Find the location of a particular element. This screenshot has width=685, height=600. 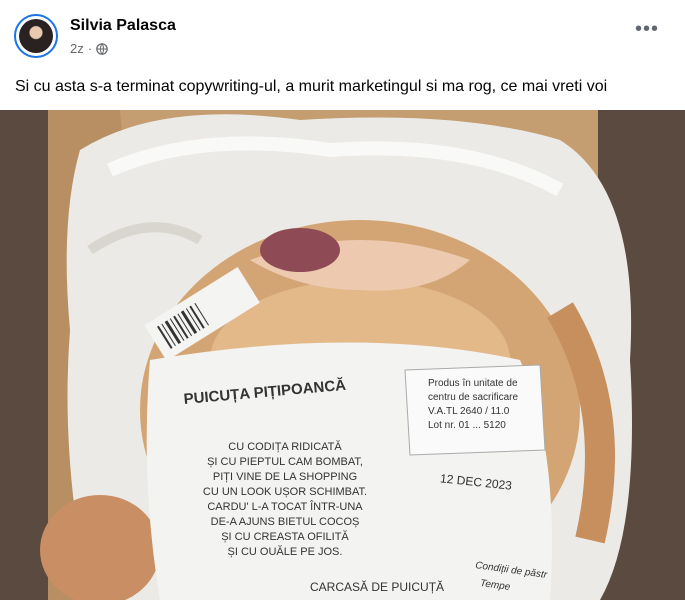

label-carcass: CARCASĂ DE PUICUȚĂ is located at coordinates (377, 587).